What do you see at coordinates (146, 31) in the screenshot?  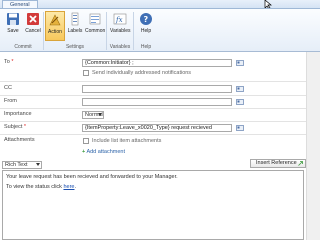 I see `help-label: Help` at bounding box center [146, 31].